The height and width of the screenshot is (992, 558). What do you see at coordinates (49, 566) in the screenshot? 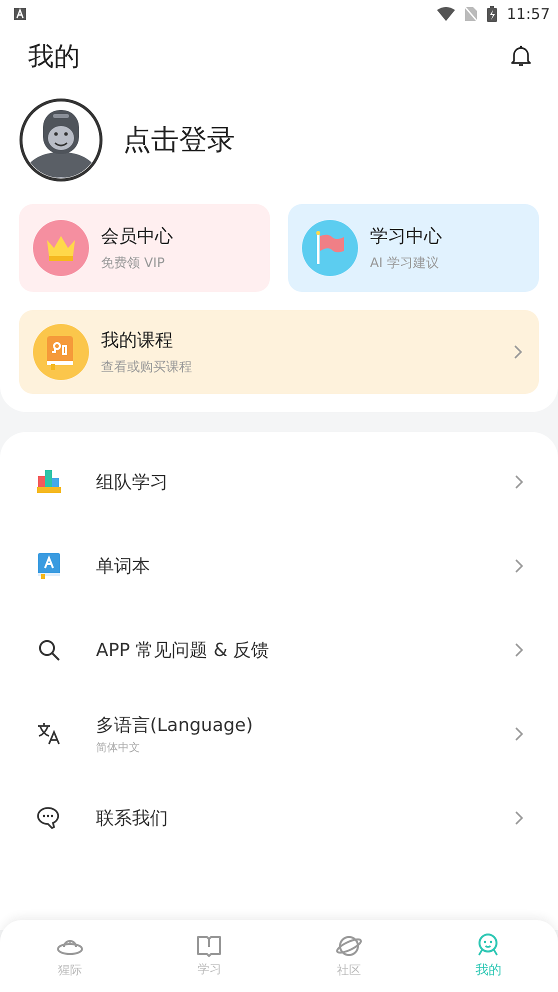
I see `dictionary-icon` at bounding box center [49, 566].